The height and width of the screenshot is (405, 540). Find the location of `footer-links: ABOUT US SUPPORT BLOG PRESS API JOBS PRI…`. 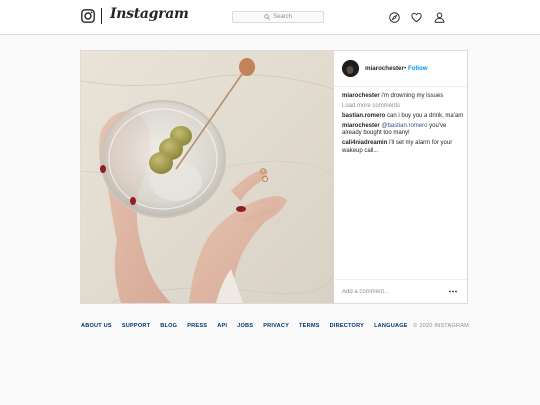

footer-links: ABOUT US SUPPORT BLOG PRESS API JOBS PRI… is located at coordinates (249, 326).